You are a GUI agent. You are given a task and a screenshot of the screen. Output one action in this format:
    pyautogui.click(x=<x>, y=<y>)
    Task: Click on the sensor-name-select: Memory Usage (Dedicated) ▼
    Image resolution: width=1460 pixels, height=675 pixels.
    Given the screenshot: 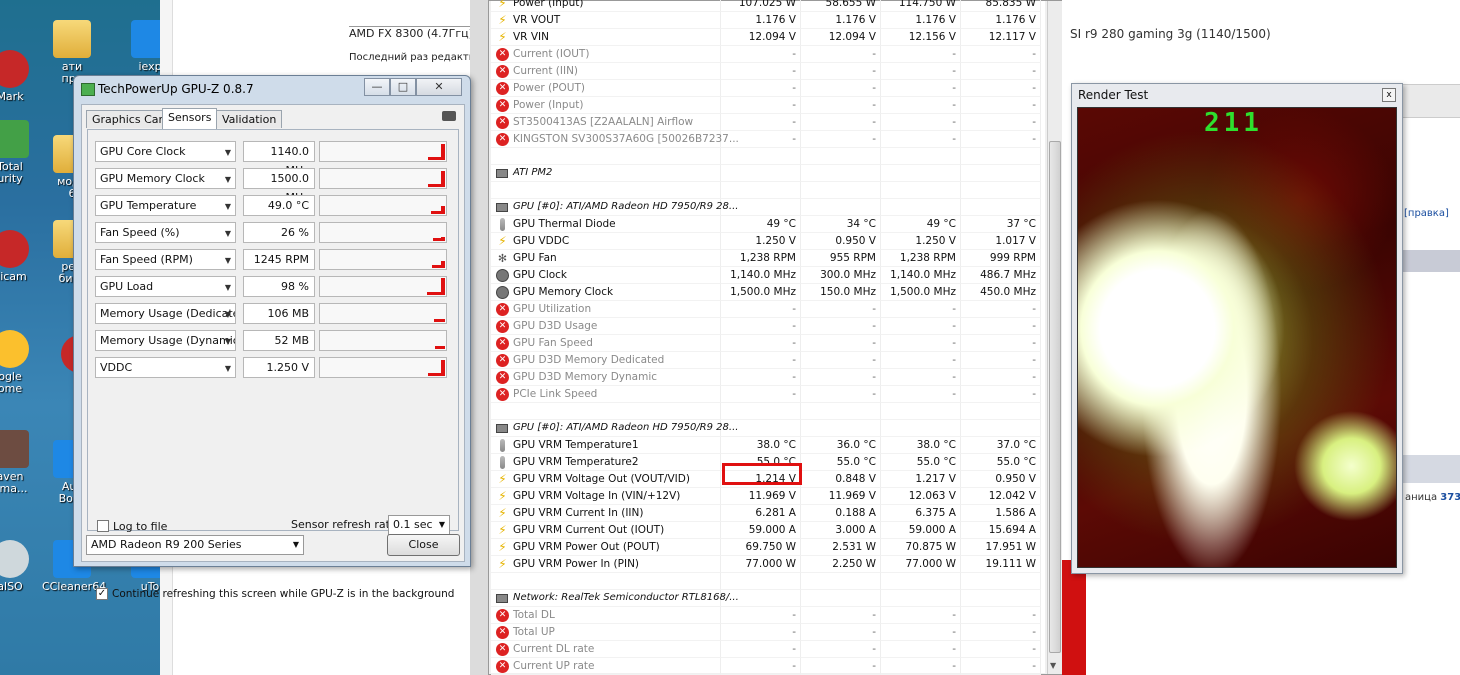 What is the action you would take?
    pyautogui.click(x=165, y=313)
    